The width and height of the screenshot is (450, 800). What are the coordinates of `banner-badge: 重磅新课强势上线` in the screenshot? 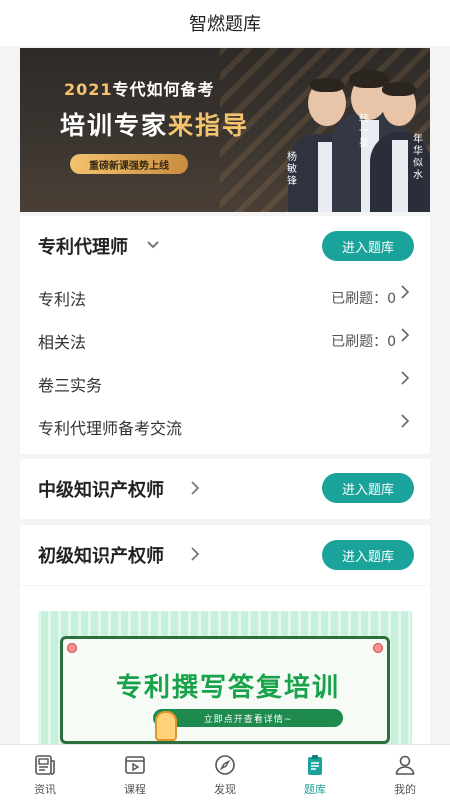 It's located at (129, 164).